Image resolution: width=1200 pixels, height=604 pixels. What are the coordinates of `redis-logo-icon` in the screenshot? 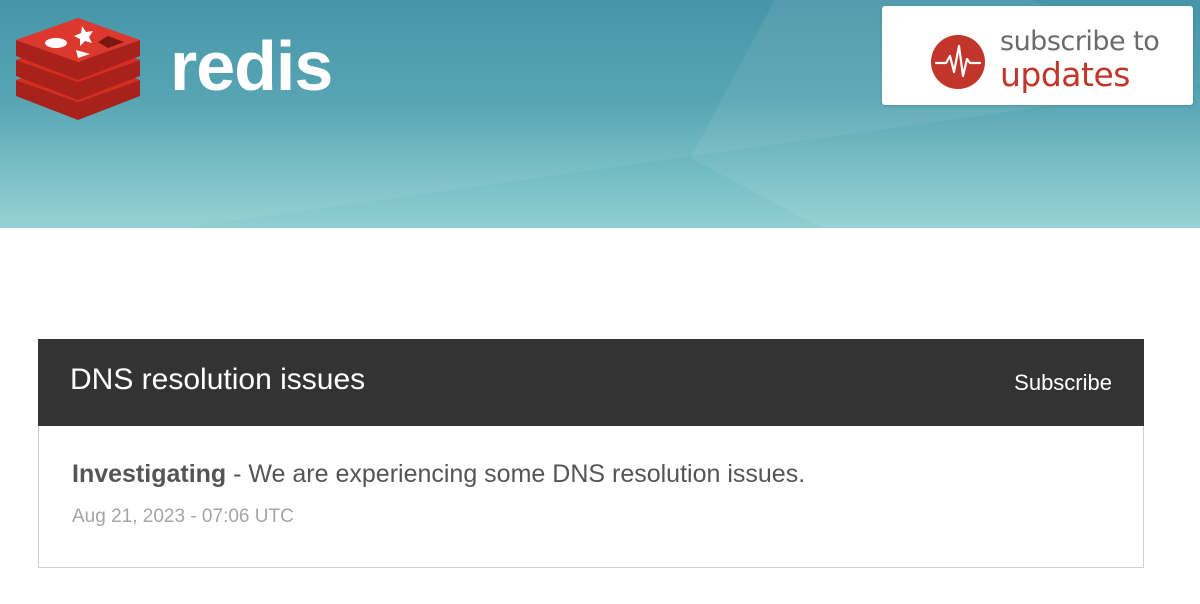 It's located at (78, 69).